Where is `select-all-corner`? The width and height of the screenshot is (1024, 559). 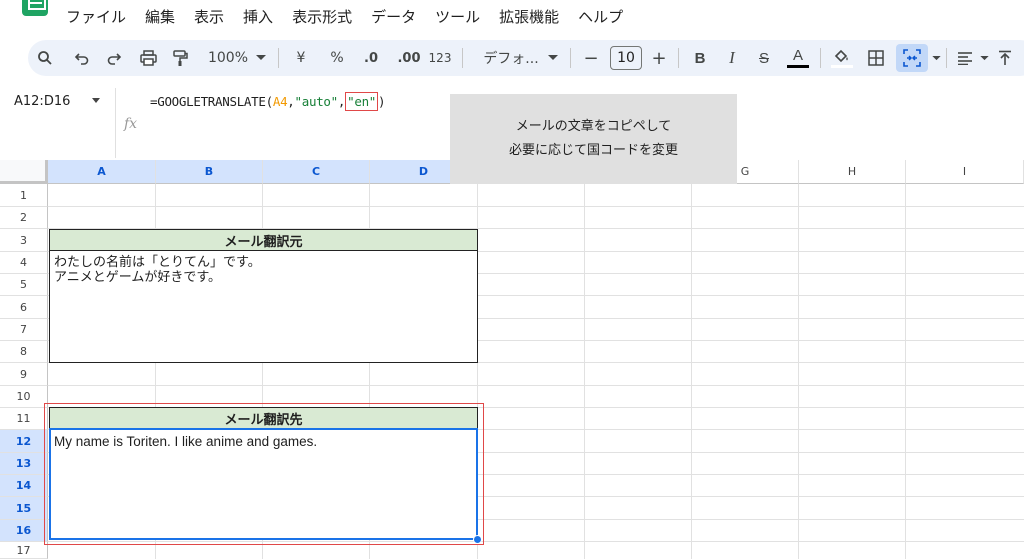 select-all-corner is located at coordinates (24, 172).